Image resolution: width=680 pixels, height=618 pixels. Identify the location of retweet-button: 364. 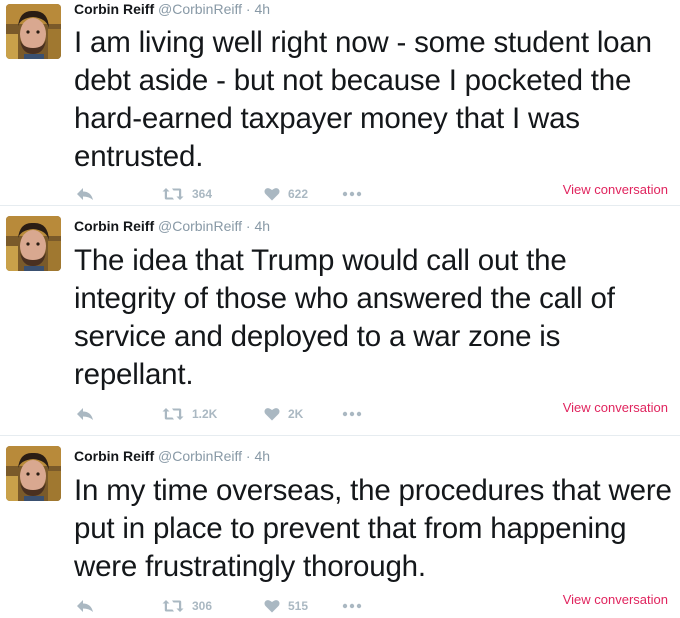
(213, 194).